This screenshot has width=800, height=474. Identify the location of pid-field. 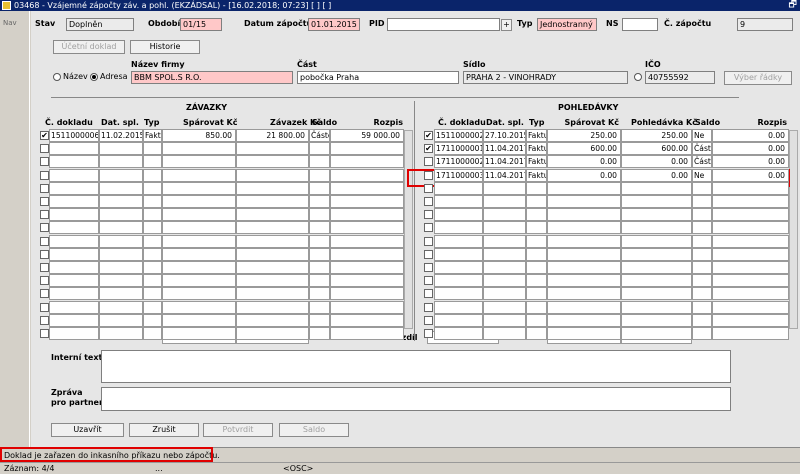
(443, 24).